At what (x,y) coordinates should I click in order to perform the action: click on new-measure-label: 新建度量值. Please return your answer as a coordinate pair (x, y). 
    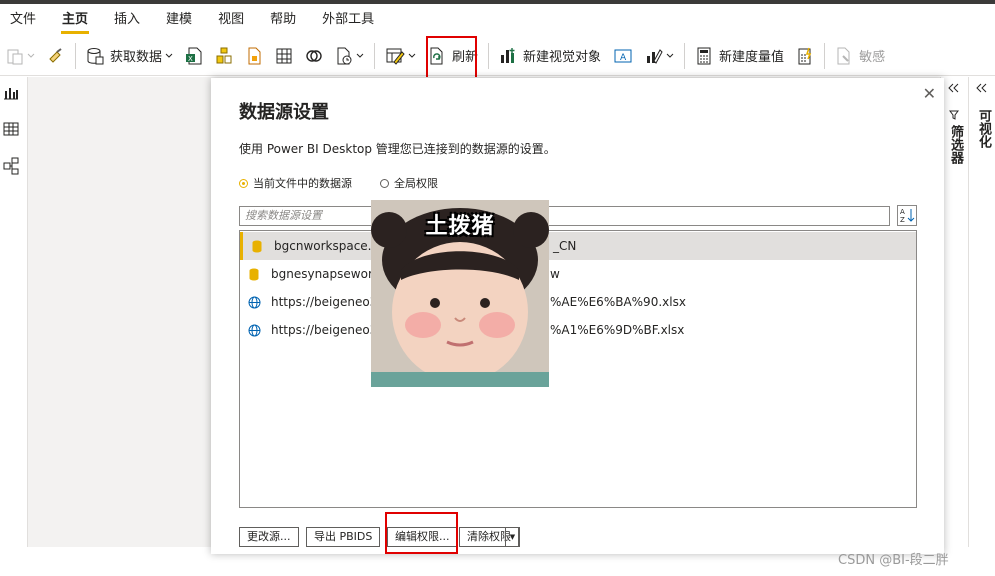
    Looking at the image, I should click on (752, 57).